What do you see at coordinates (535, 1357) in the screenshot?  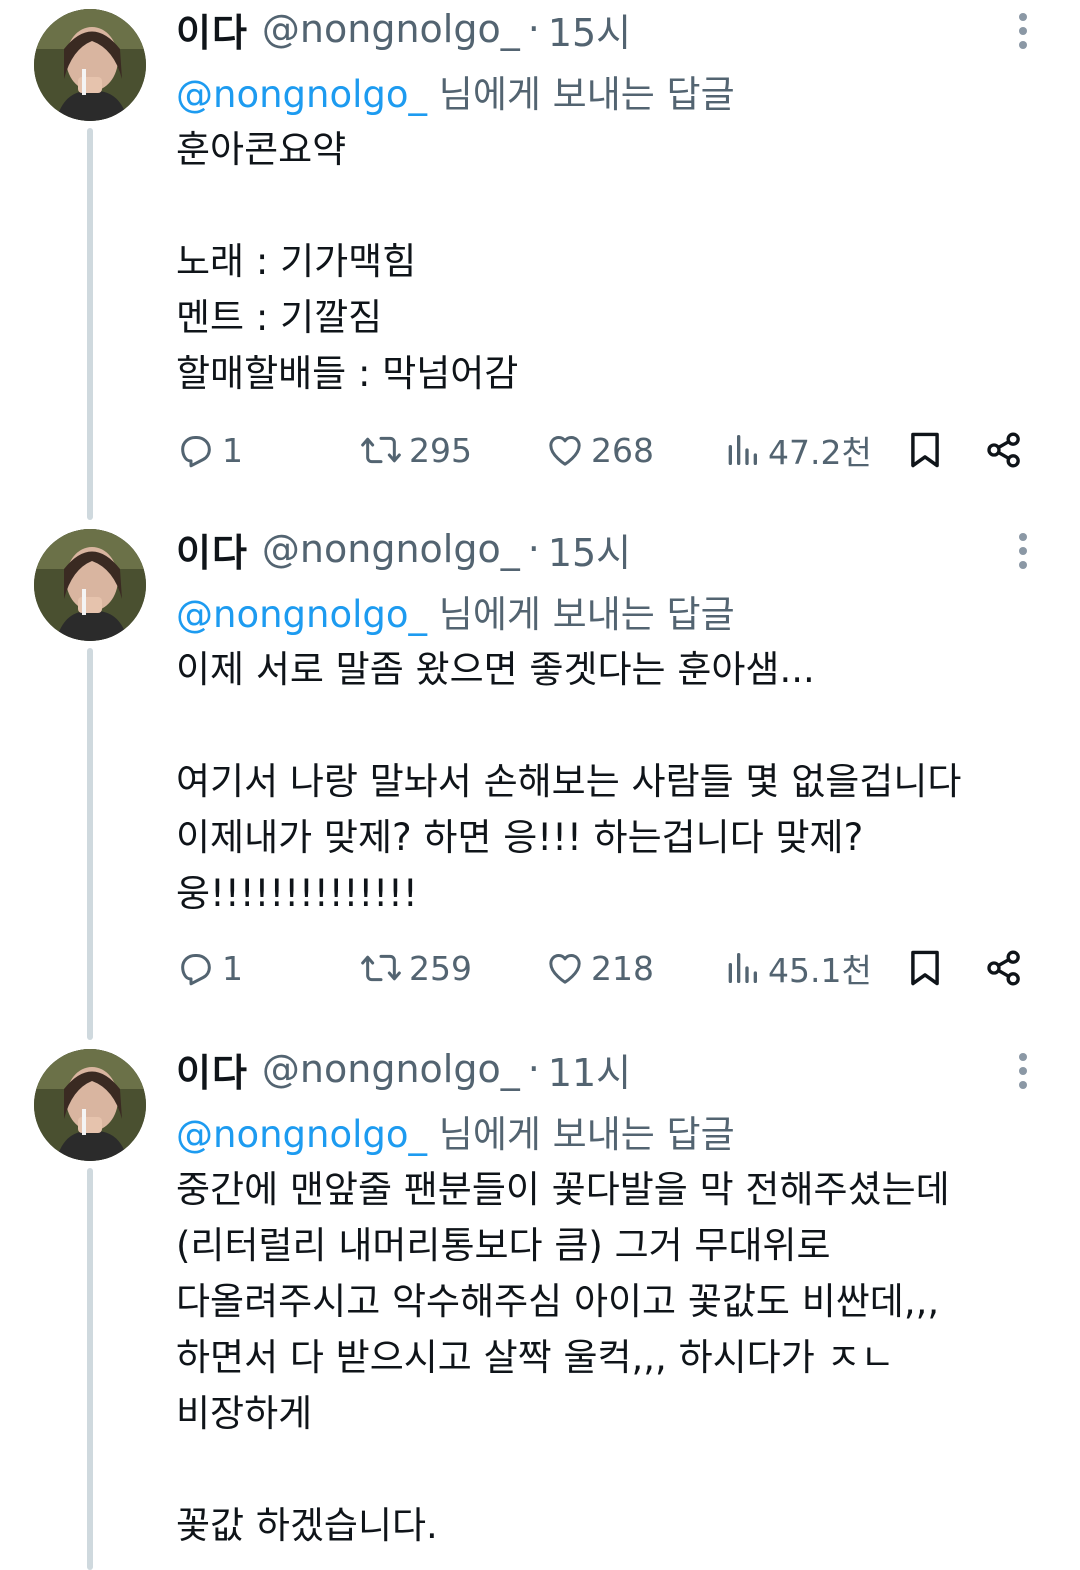 I see `tweet-text-line: 하면서 다 받으시고 살짝 울컥,,, 하시다가 ㅈㄴ` at bounding box center [535, 1357].